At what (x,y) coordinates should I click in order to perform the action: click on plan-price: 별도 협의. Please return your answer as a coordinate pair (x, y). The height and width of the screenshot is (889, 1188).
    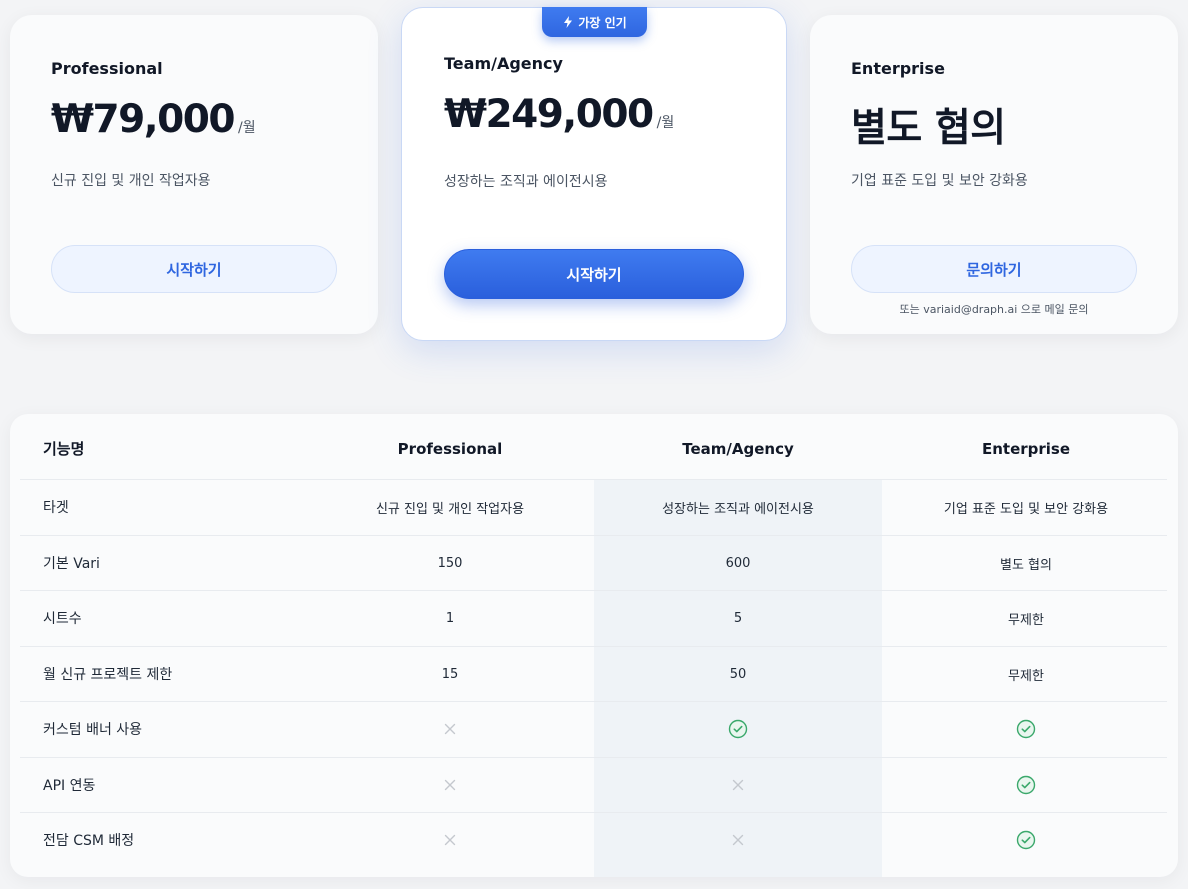
    Looking at the image, I should click on (928, 128).